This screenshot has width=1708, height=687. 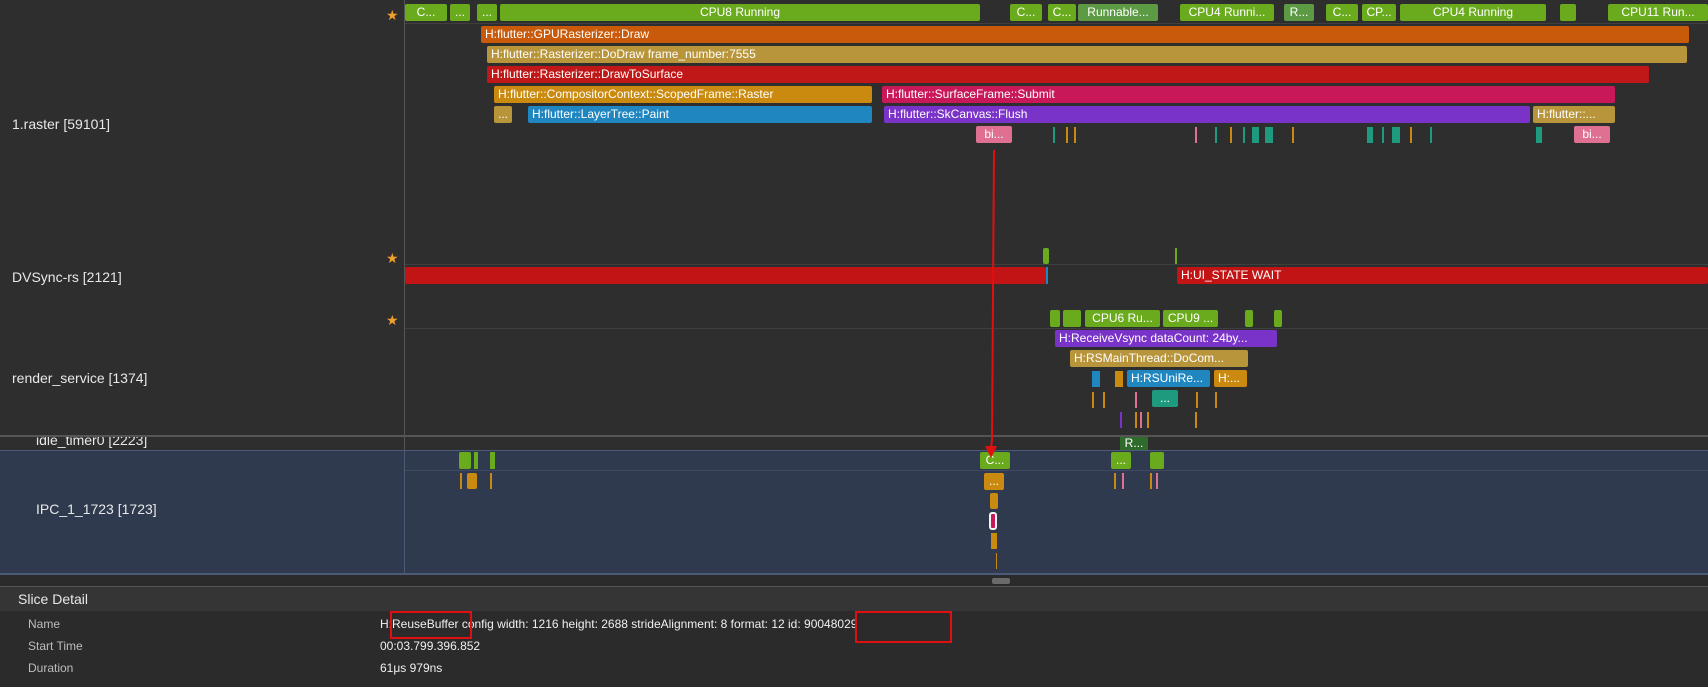 What do you see at coordinates (96, 509) in the screenshot?
I see `track-name: IPC_1_1723 [1723]` at bounding box center [96, 509].